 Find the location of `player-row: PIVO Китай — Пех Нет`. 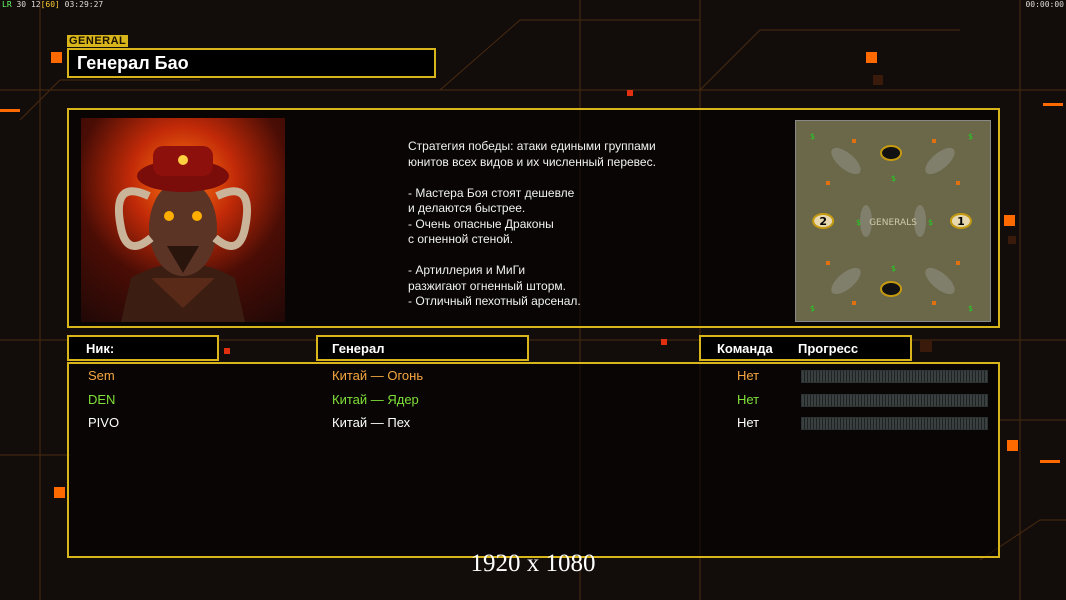

player-row: PIVO Китай — Пех Нет is located at coordinates (533, 423).